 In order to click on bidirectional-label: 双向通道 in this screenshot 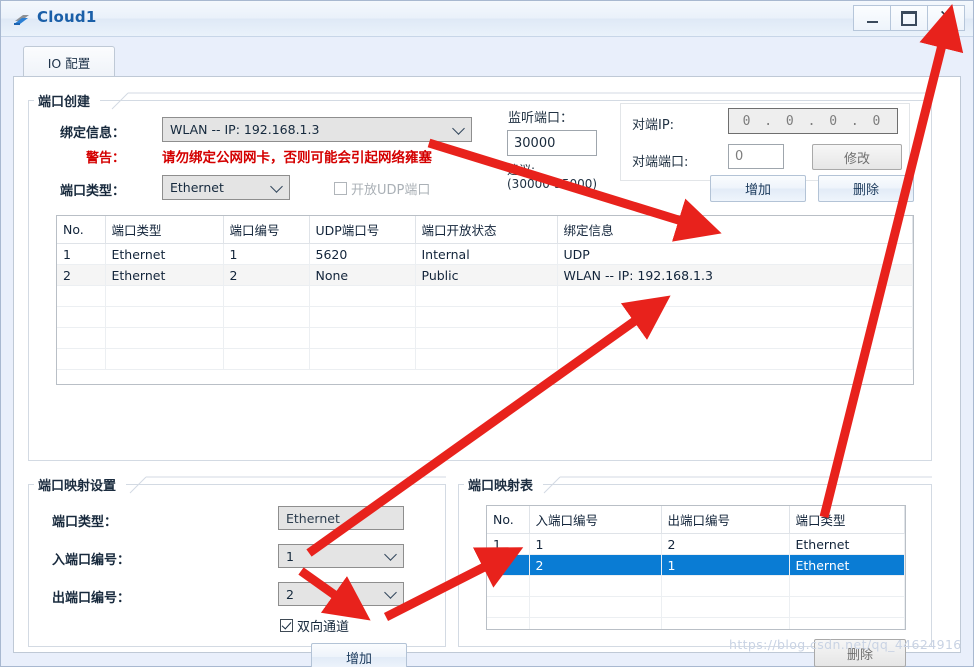, I will do `click(323, 627)`.